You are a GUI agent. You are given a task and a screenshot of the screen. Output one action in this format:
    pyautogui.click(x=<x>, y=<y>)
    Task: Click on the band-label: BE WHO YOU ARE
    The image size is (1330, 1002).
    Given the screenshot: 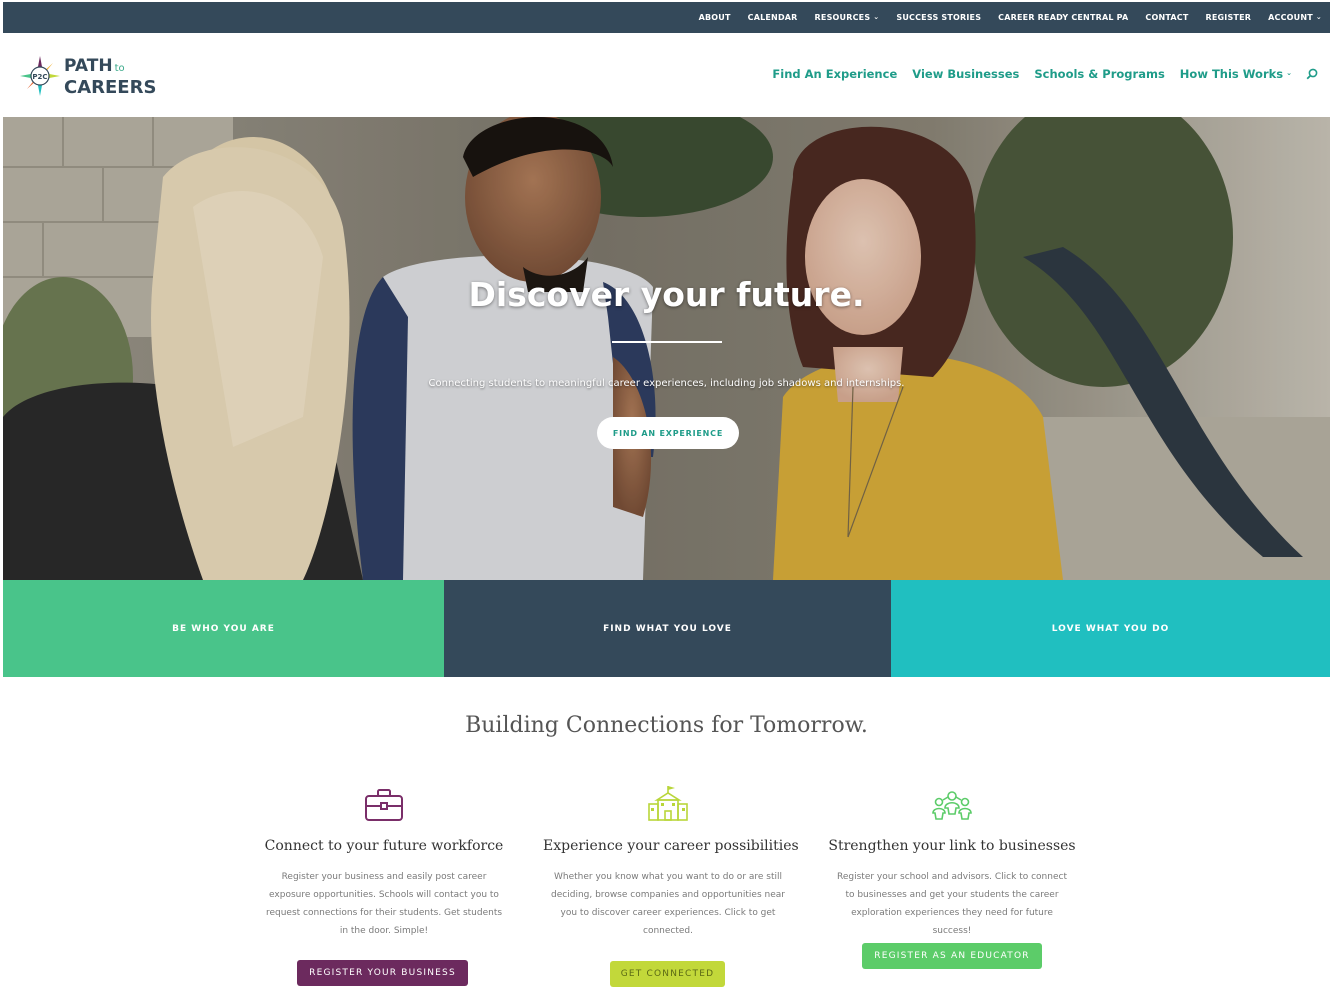 What is the action you would take?
    pyautogui.click(x=223, y=628)
    